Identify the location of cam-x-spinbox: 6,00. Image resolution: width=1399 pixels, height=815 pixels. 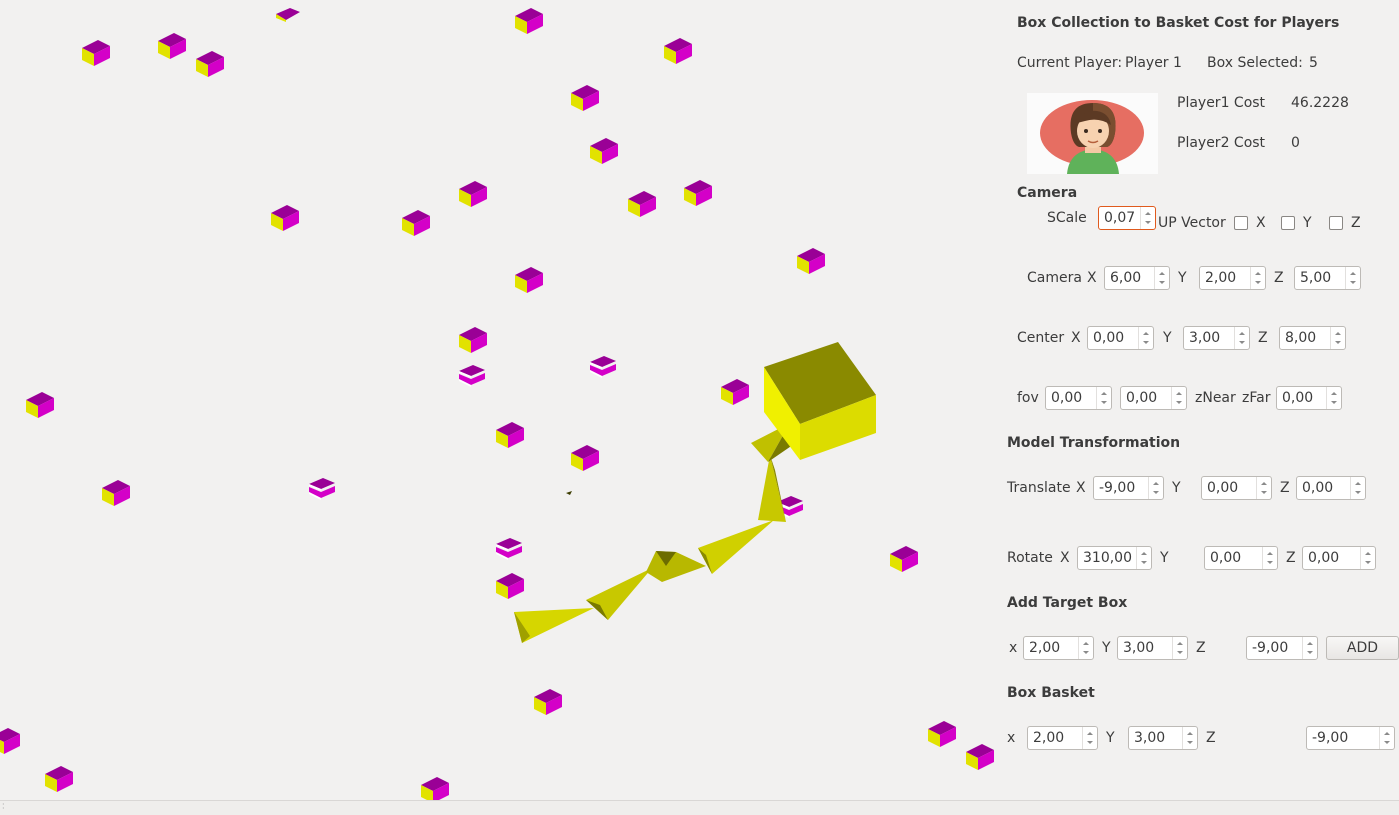
(1137, 278).